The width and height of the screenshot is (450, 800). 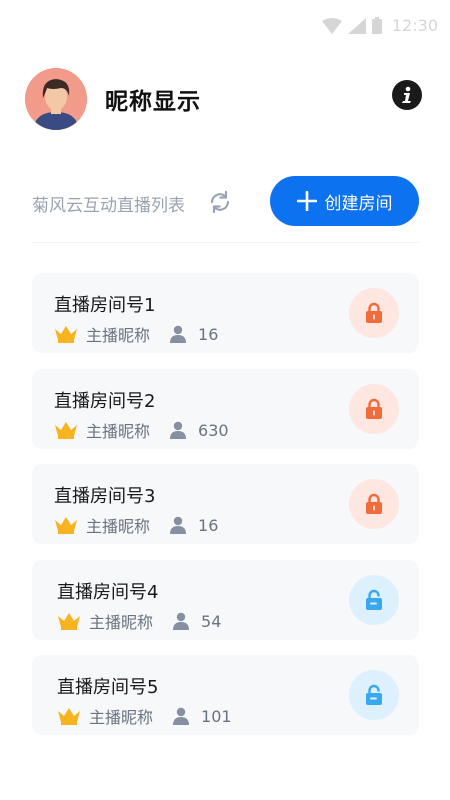 What do you see at coordinates (225, 26) in the screenshot?
I see `status-bar: 12:30` at bounding box center [225, 26].